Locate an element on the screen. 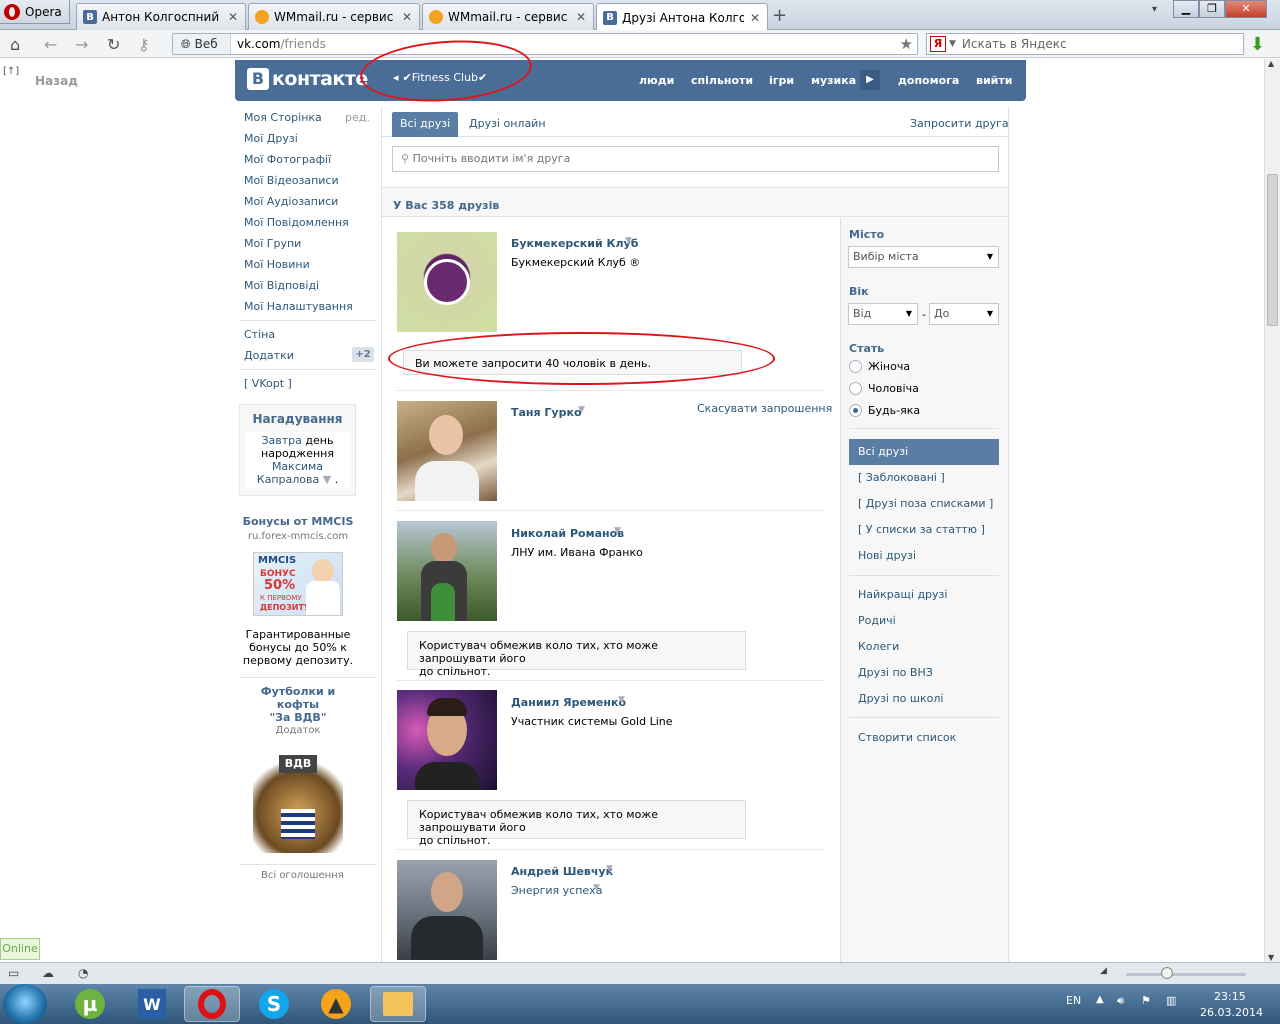 The height and width of the screenshot is (1024, 1280). ad-title: "За ВДВ" is located at coordinates (298, 717).